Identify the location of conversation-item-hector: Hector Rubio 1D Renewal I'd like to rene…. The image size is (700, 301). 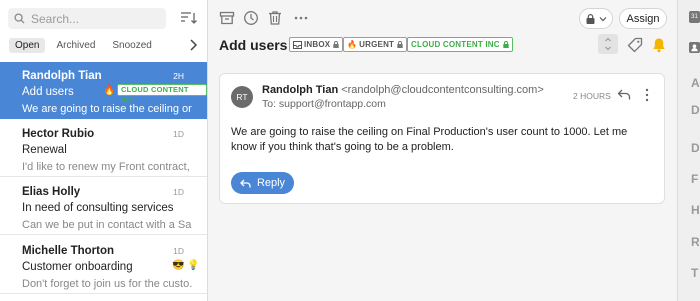
(103, 148).